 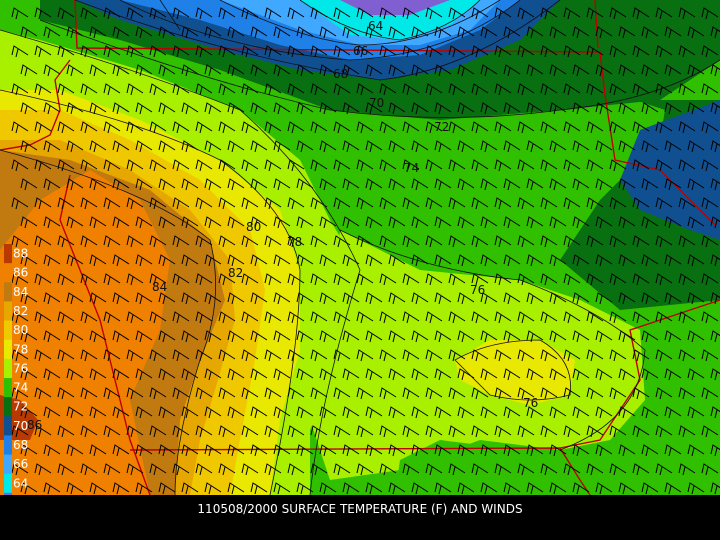 What do you see at coordinates (20, 273) in the screenshot?
I see `legend-label-86: 86` at bounding box center [20, 273].